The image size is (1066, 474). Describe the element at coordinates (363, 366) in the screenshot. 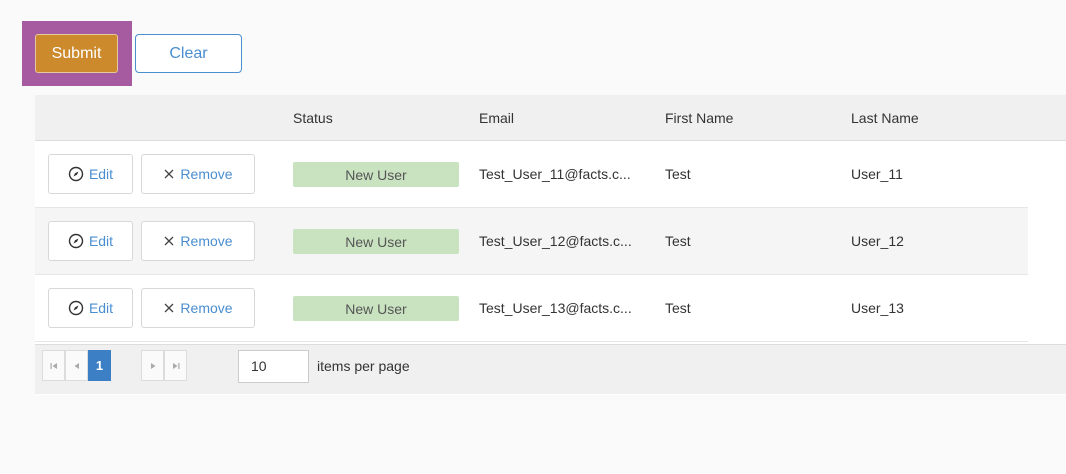

I see `page-size-label: items per page` at that location.